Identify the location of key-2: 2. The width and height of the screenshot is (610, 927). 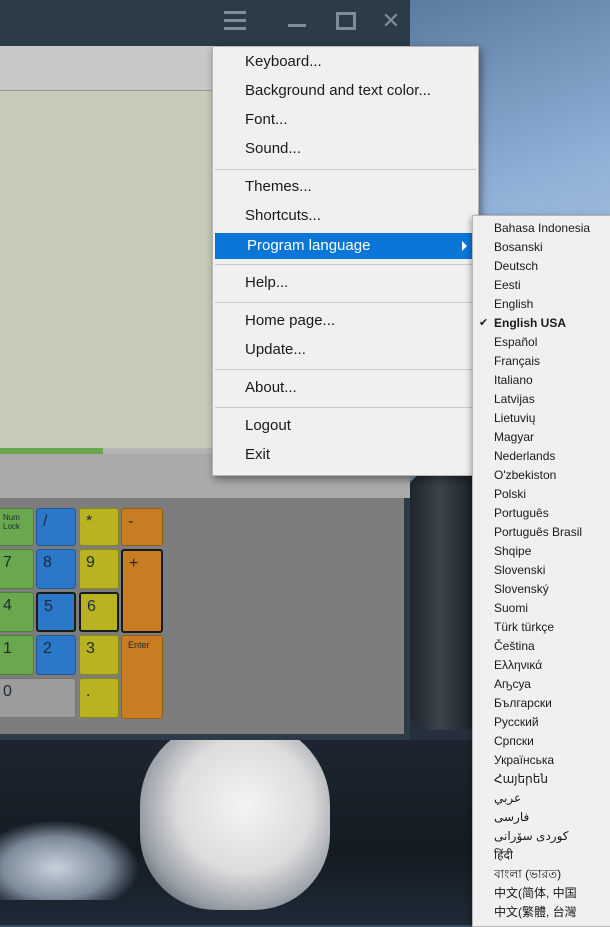
(56, 655).